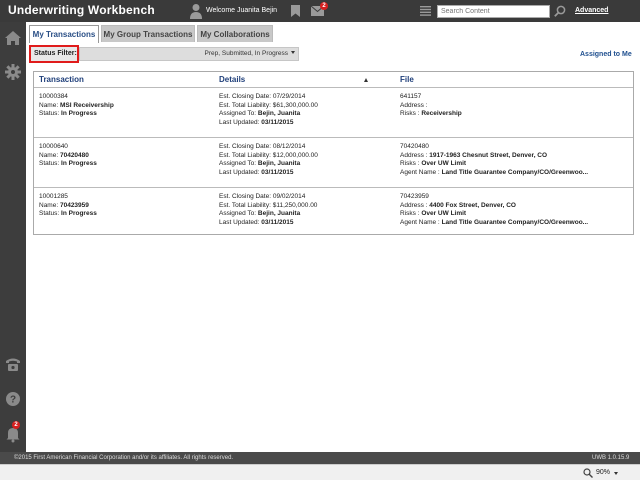 The image size is (640, 480). I want to click on tab-my-group-transactions: My Group Transactions, so click(148, 33).